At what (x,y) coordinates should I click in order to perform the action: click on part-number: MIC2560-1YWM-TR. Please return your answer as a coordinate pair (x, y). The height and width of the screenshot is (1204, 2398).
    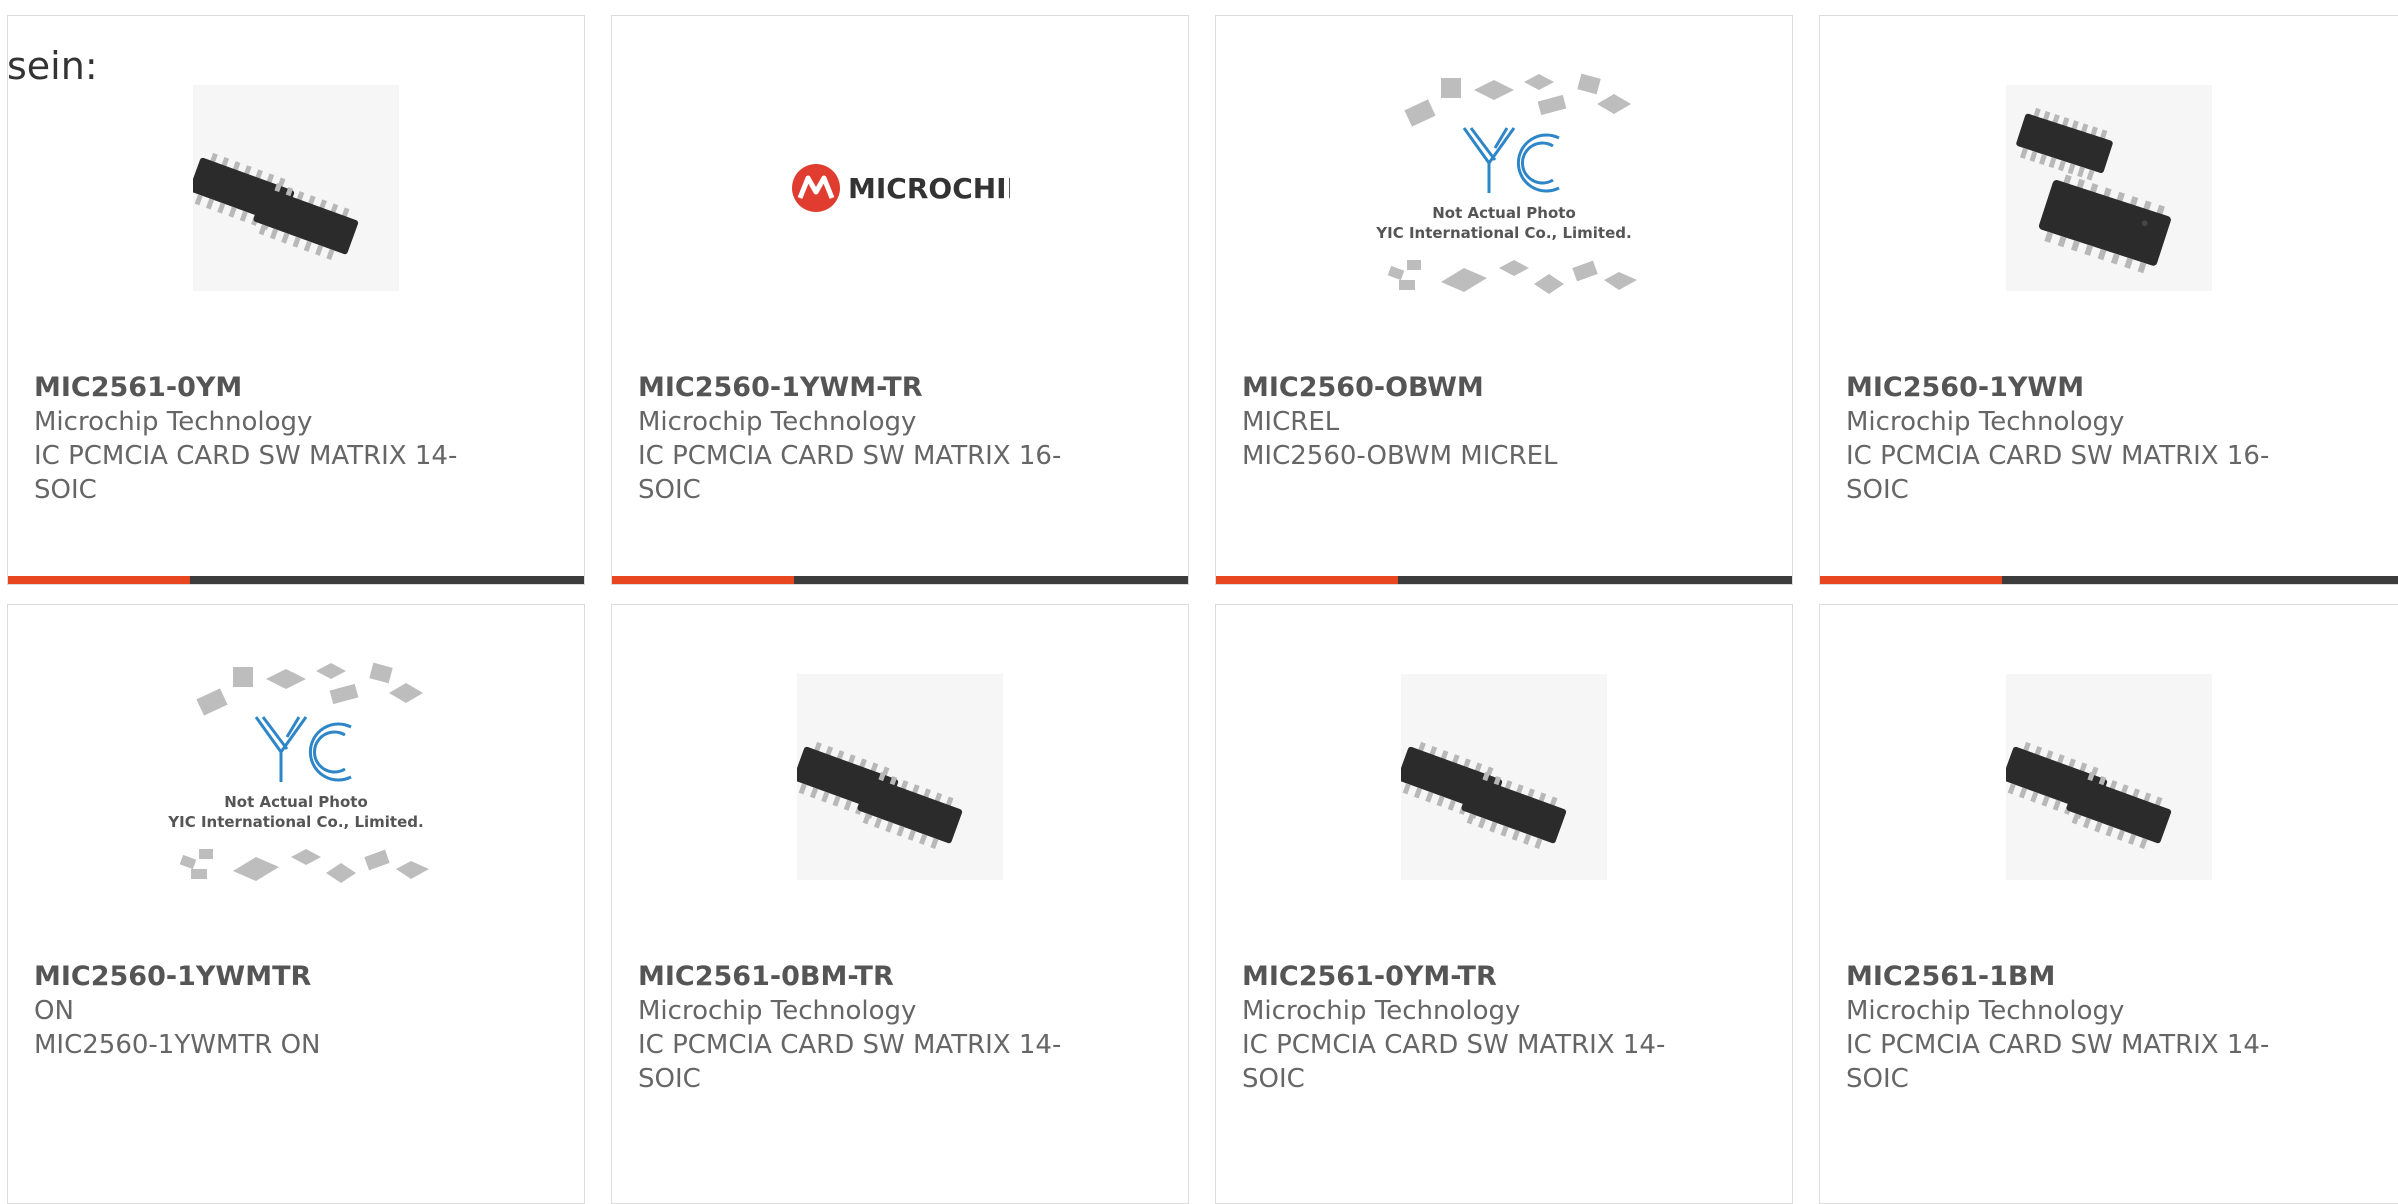
    Looking at the image, I should click on (873, 388).